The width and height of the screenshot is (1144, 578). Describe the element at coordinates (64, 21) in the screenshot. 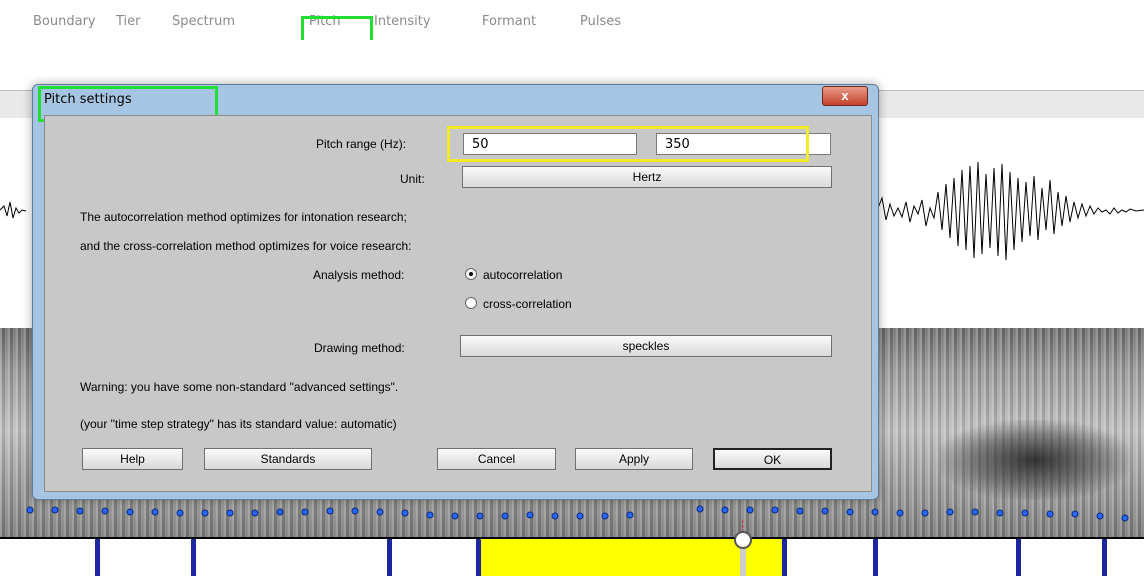

I see `menu-boundary: Boundary` at that location.